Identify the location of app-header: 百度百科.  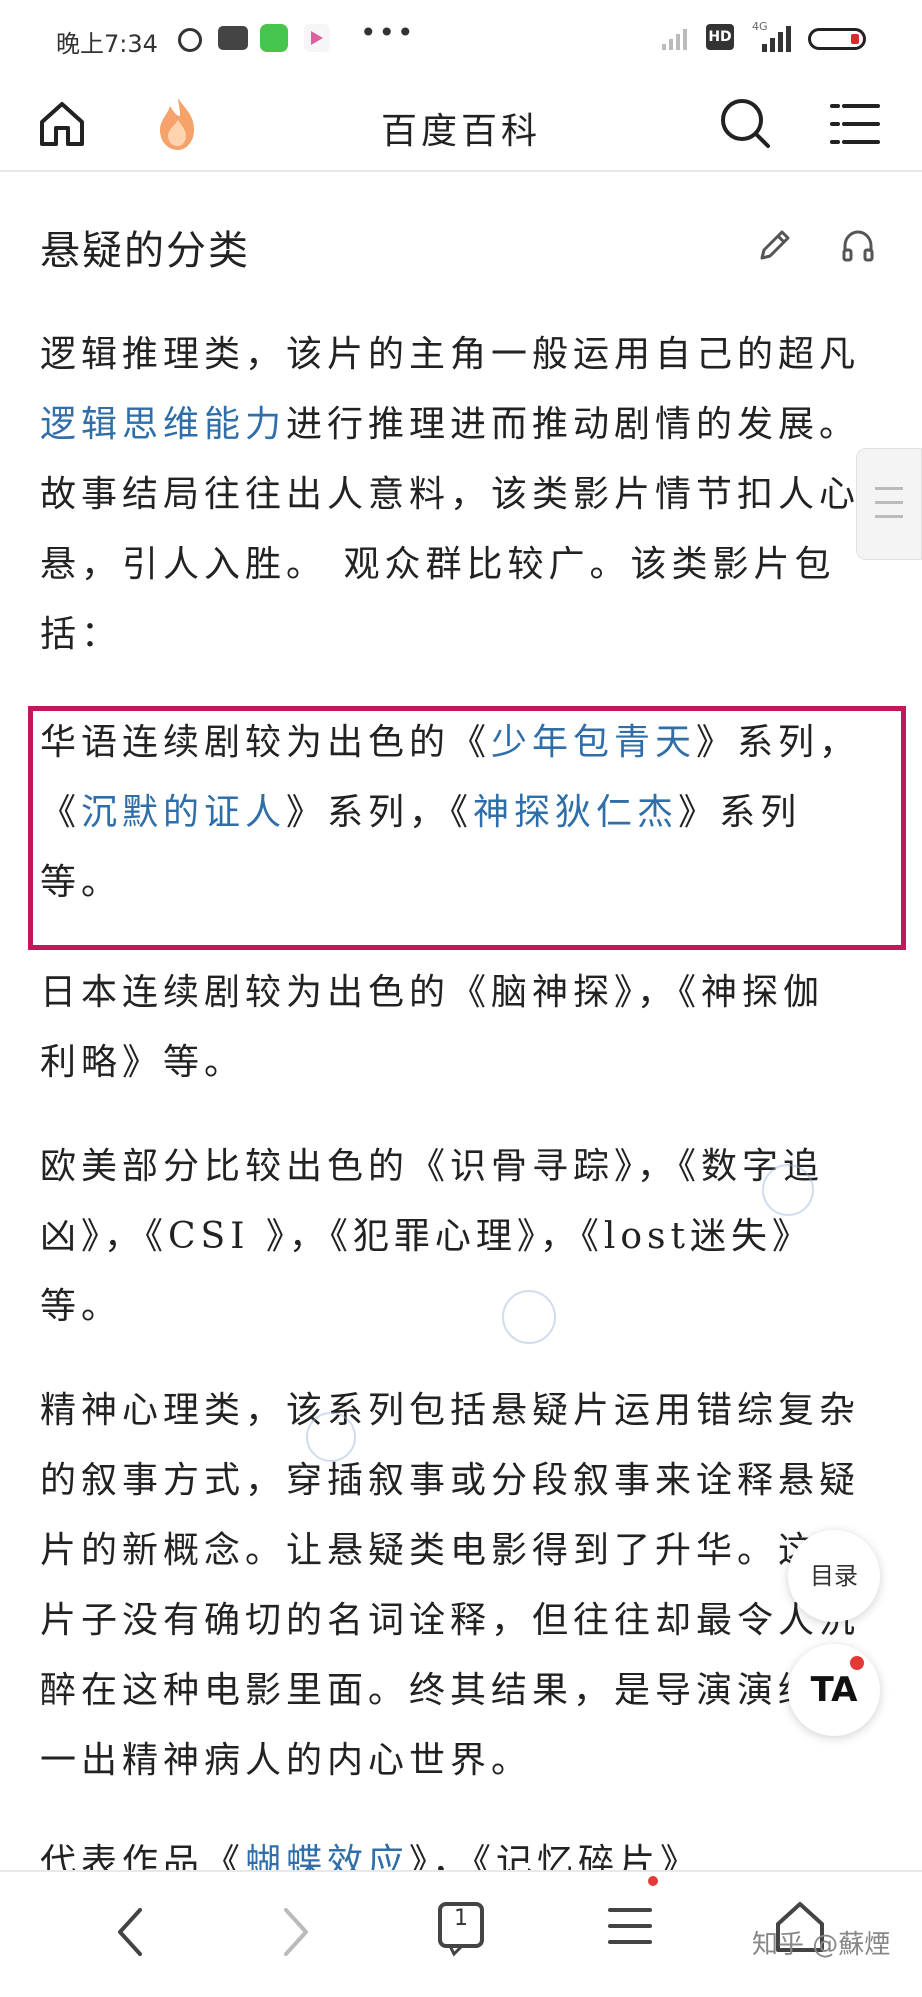
(461, 128).